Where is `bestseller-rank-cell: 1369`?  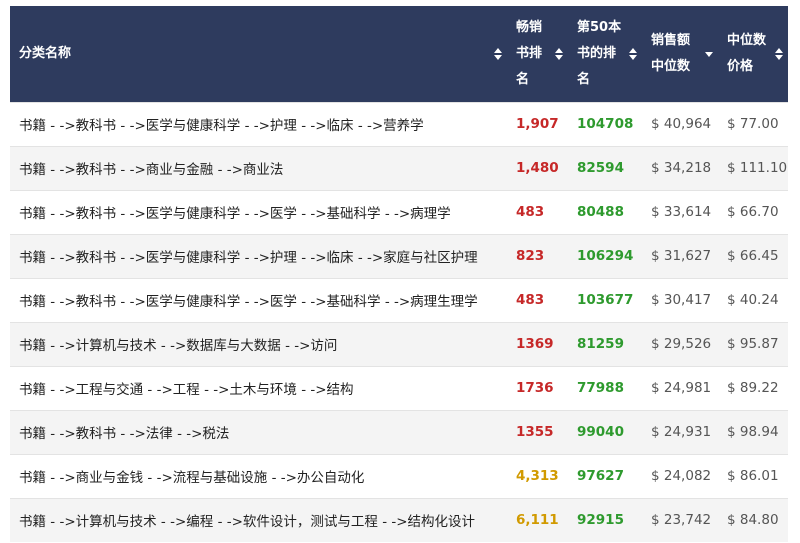 bestseller-rank-cell: 1369 is located at coordinates (537, 343).